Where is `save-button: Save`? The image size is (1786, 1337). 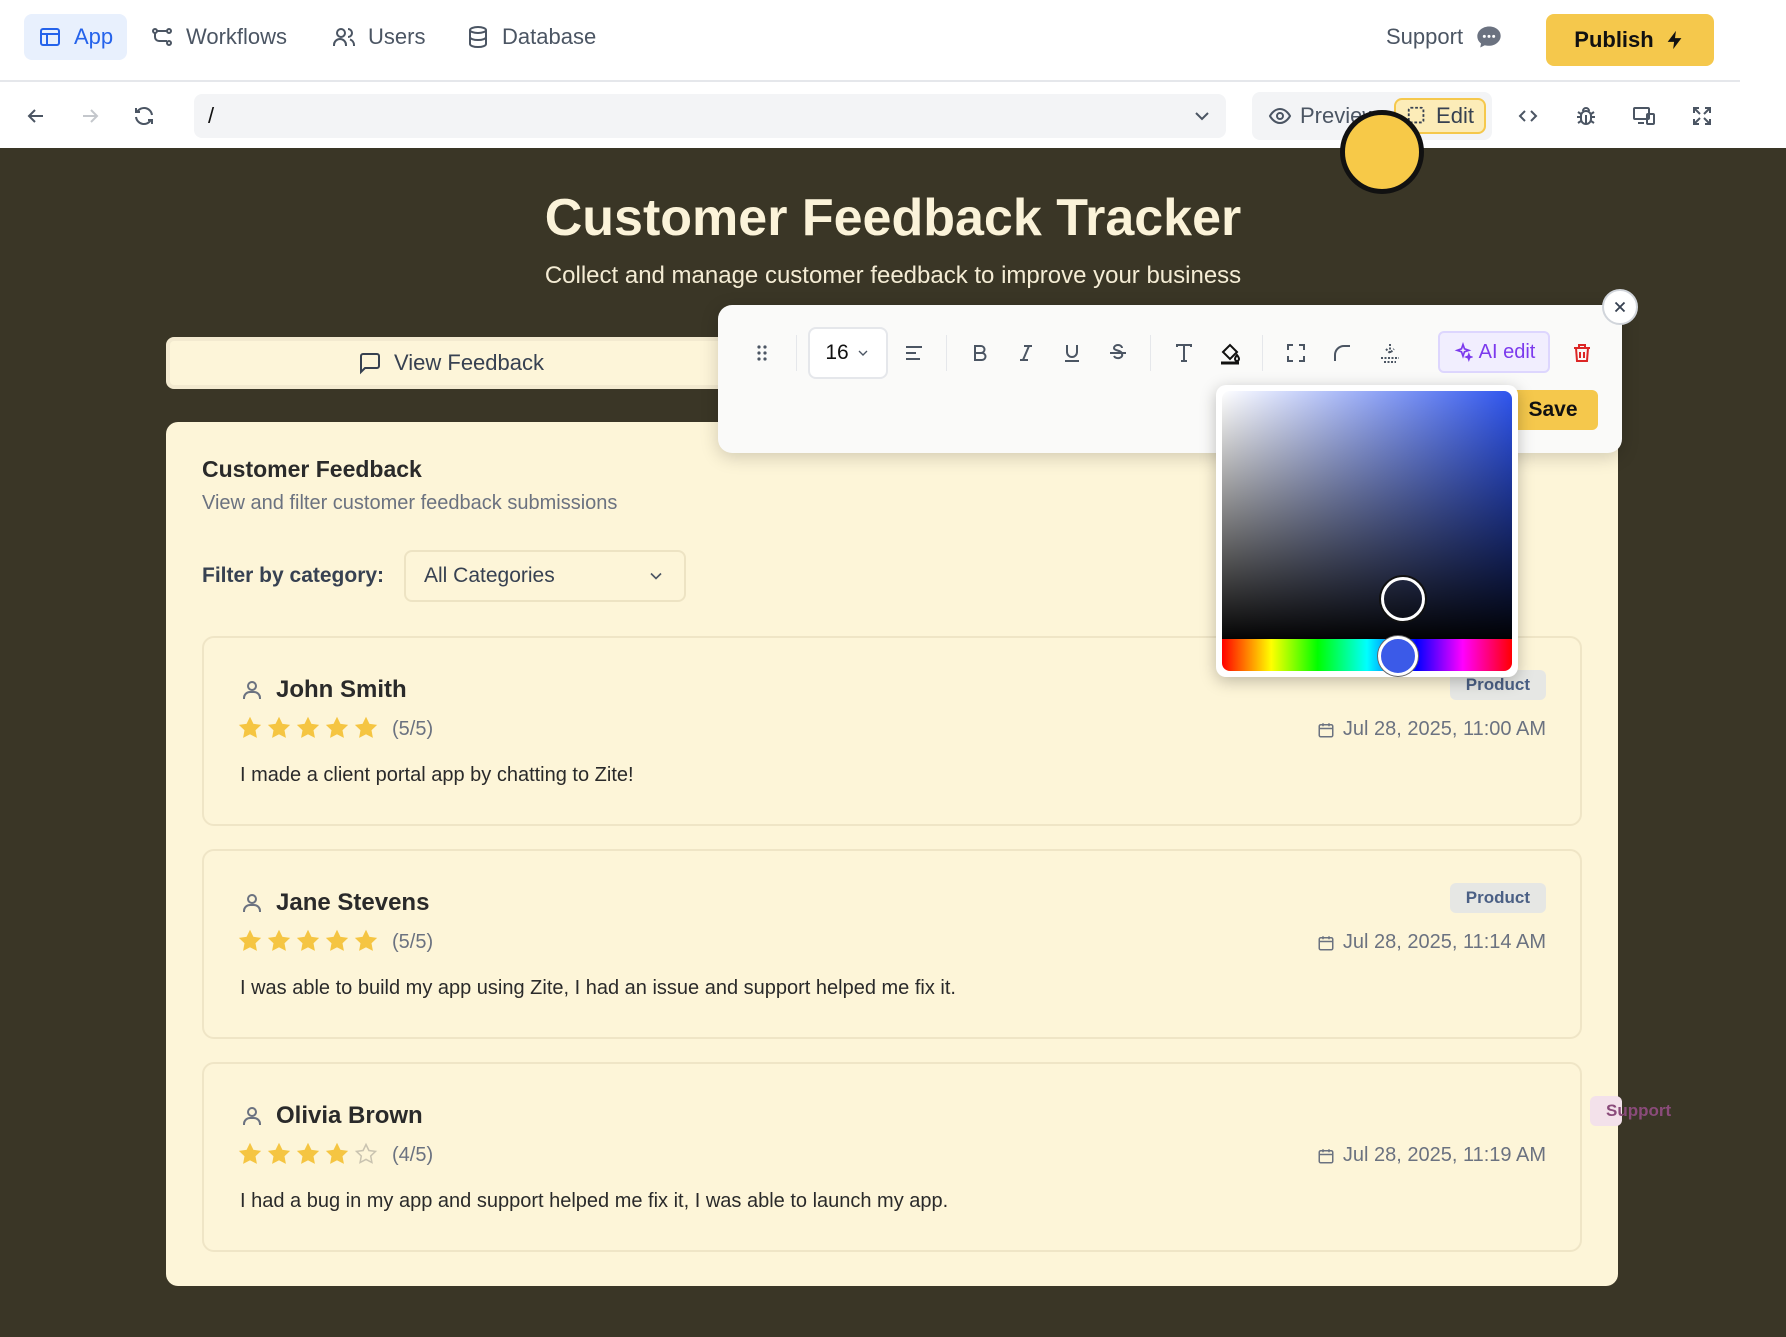
save-button: Save is located at coordinates (1553, 410).